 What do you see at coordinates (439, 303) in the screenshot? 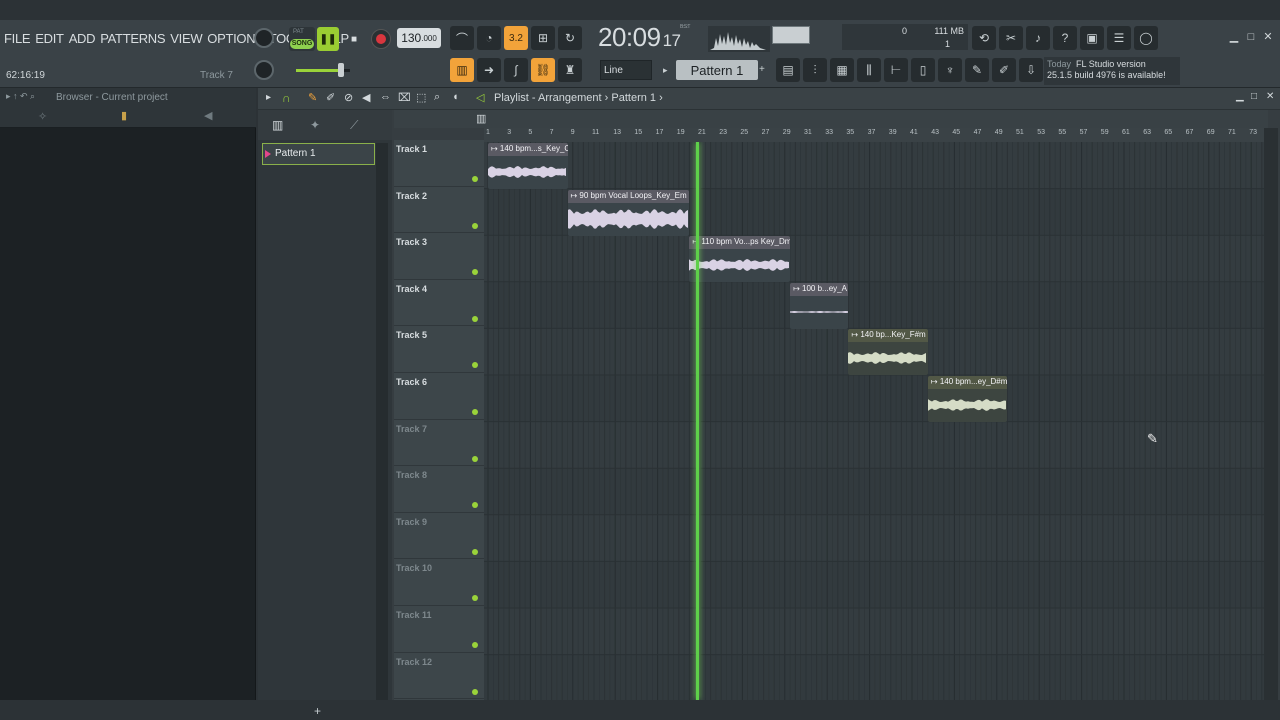
I see `track-header: Track 4` at bounding box center [439, 303].